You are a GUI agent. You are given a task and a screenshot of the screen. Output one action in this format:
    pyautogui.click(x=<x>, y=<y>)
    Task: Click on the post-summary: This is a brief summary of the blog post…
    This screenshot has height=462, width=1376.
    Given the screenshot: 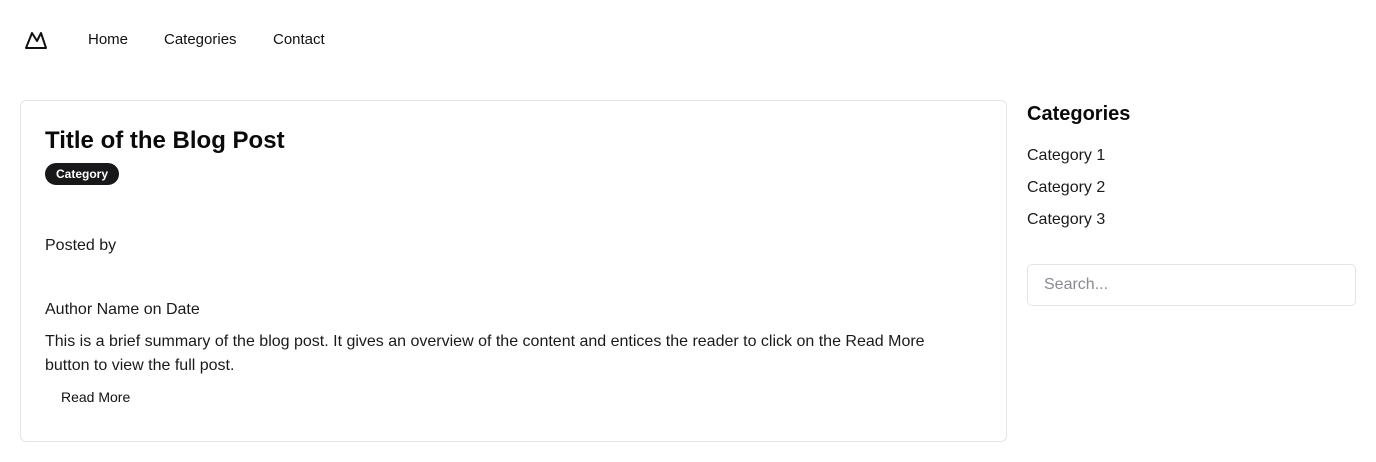 What is the action you would take?
    pyautogui.click(x=485, y=353)
    